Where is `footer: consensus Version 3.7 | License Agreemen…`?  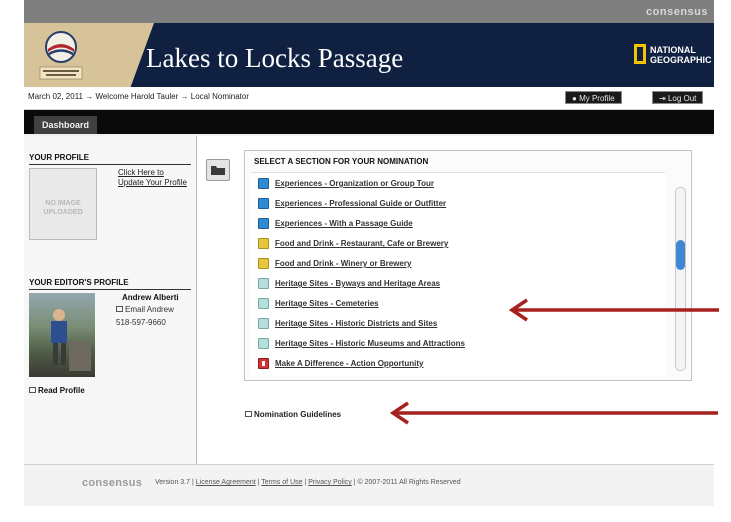 footer: consensus Version 3.7 | License Agreemen… is located at coordinates (369, 485).